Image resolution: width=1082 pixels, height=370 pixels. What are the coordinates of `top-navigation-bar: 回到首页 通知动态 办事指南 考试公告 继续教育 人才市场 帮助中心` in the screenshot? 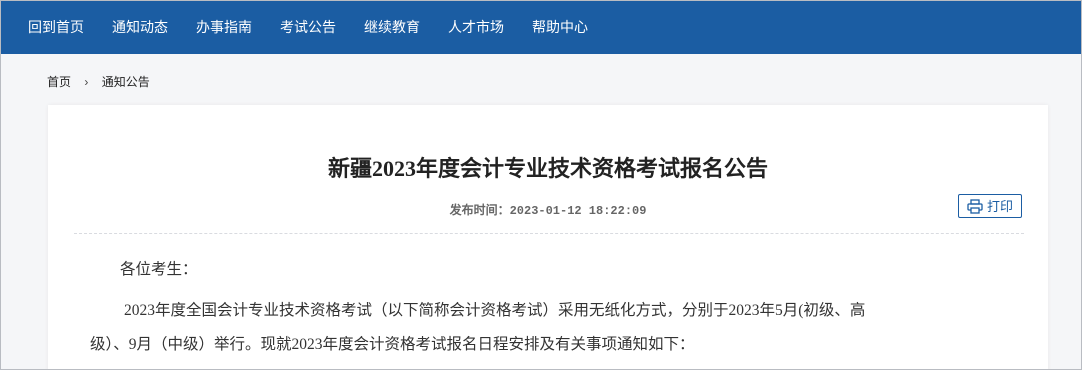 It's located at (541, 27).